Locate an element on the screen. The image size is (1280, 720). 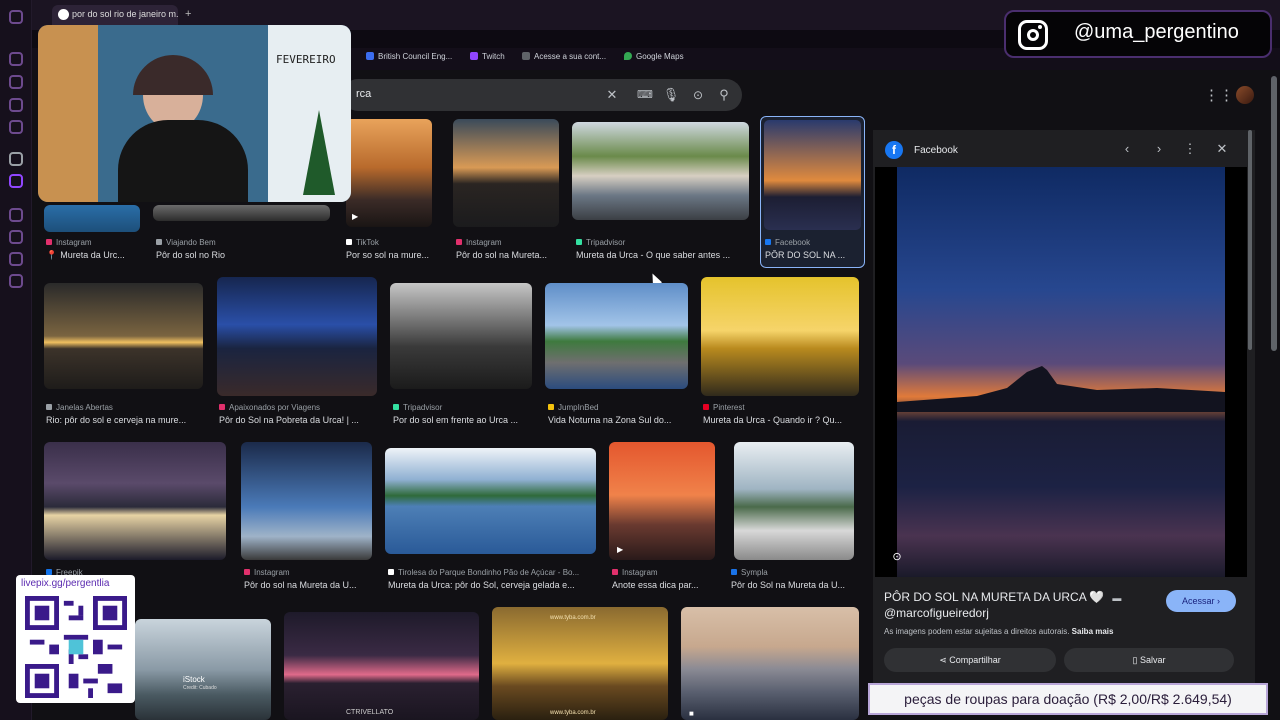
panel-title: PÔR DO SOL NA MURETA DA URCA 🤍 ▬ is located at coordinates (1002, 597).